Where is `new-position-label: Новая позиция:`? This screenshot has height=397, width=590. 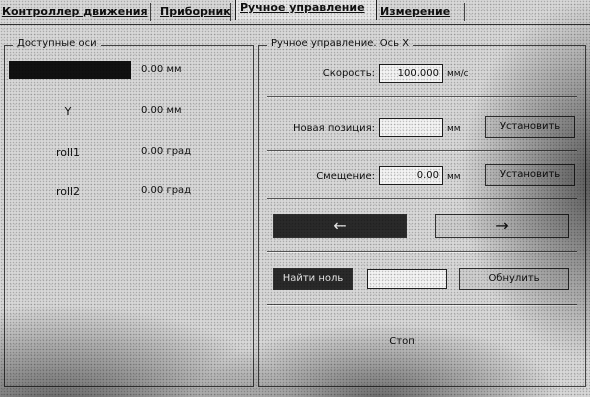
new-position-label: Новая позиция: is located at coordinates (333, 128).